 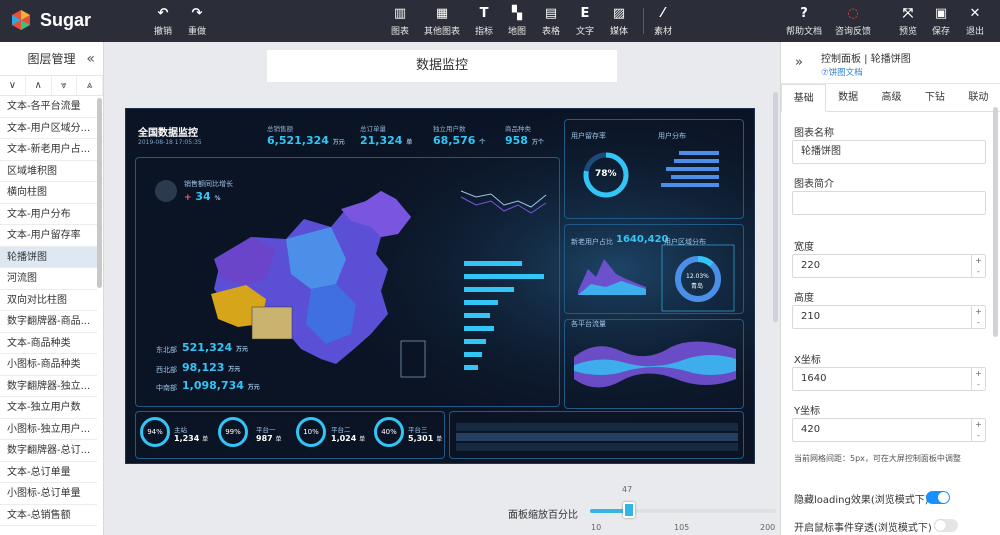 I want to click on x-input: 1640 + -, so click(x=889, y=379).